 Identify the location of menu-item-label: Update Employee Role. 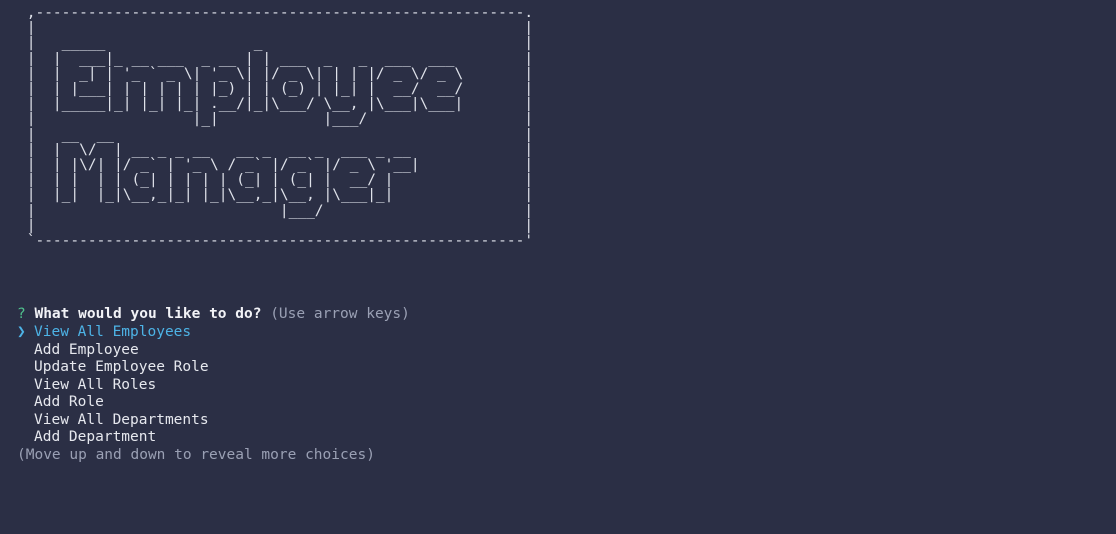
(121, 367).